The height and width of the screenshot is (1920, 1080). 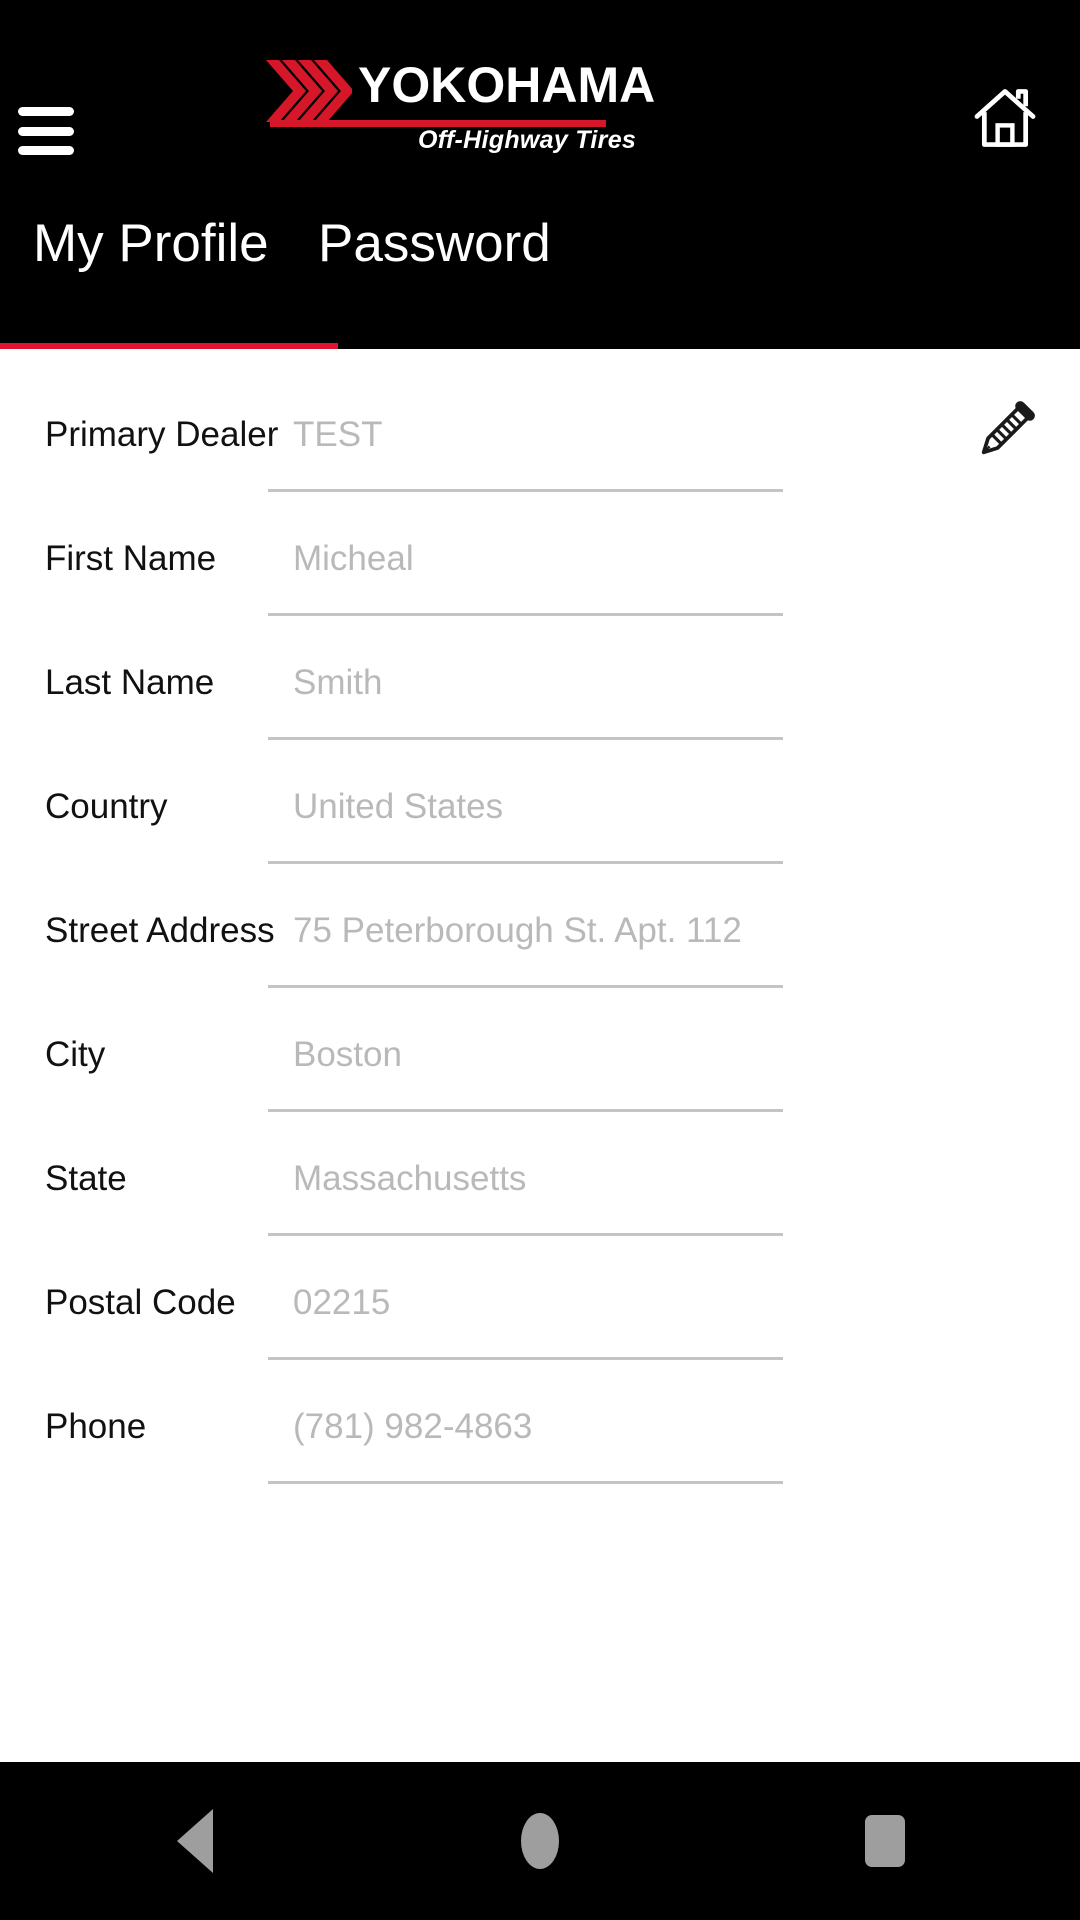 I want to click on home-icon, so click(x=1005, y=118).